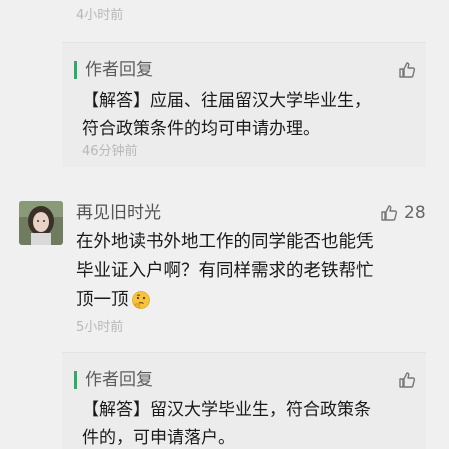 This screenshot has width=449, height=449. What do you see at coordinates (415, 213) in the screenshot?
I see `like-count: 28` at bounding box center [415, 213].